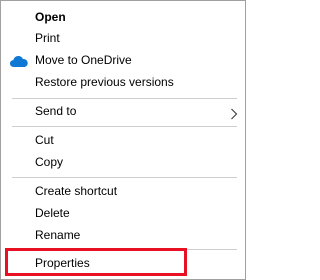  Describe the element at coordinates (123, 38) in the screenshot. I see `menu-item-print: Print` at that location.